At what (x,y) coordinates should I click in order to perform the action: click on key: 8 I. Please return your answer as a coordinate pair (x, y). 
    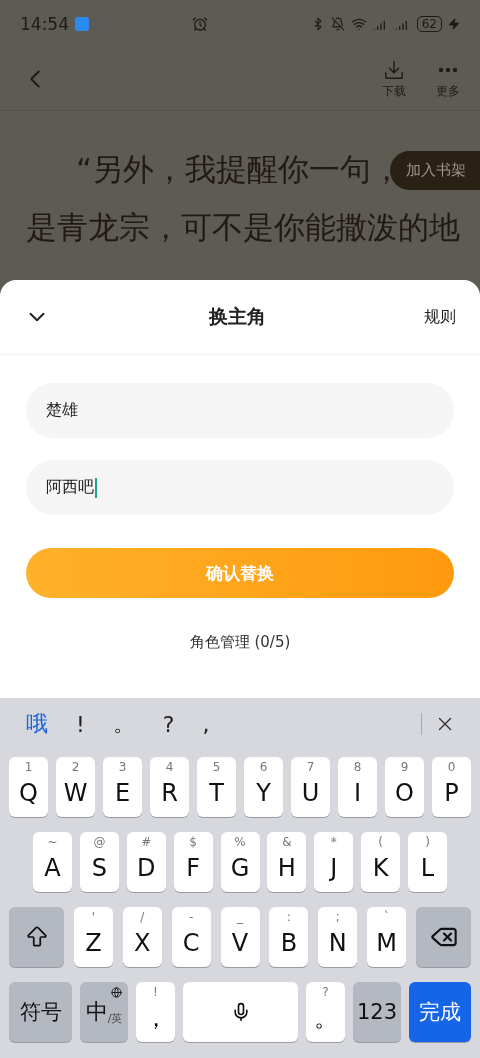
    Looking at the image, I should click on (357, 787).